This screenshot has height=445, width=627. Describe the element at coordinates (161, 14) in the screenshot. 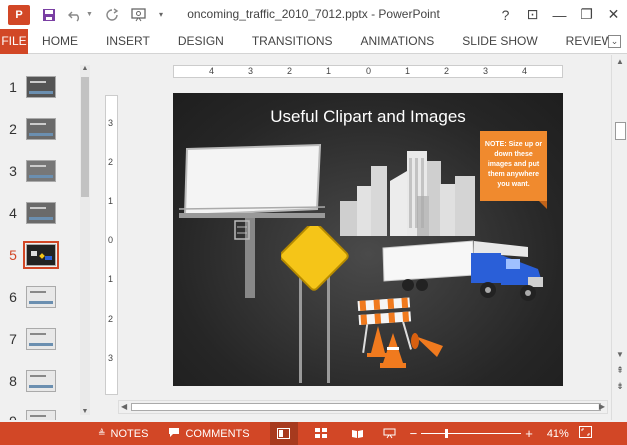

I see `customize-qat-icon: ▾` at that location.